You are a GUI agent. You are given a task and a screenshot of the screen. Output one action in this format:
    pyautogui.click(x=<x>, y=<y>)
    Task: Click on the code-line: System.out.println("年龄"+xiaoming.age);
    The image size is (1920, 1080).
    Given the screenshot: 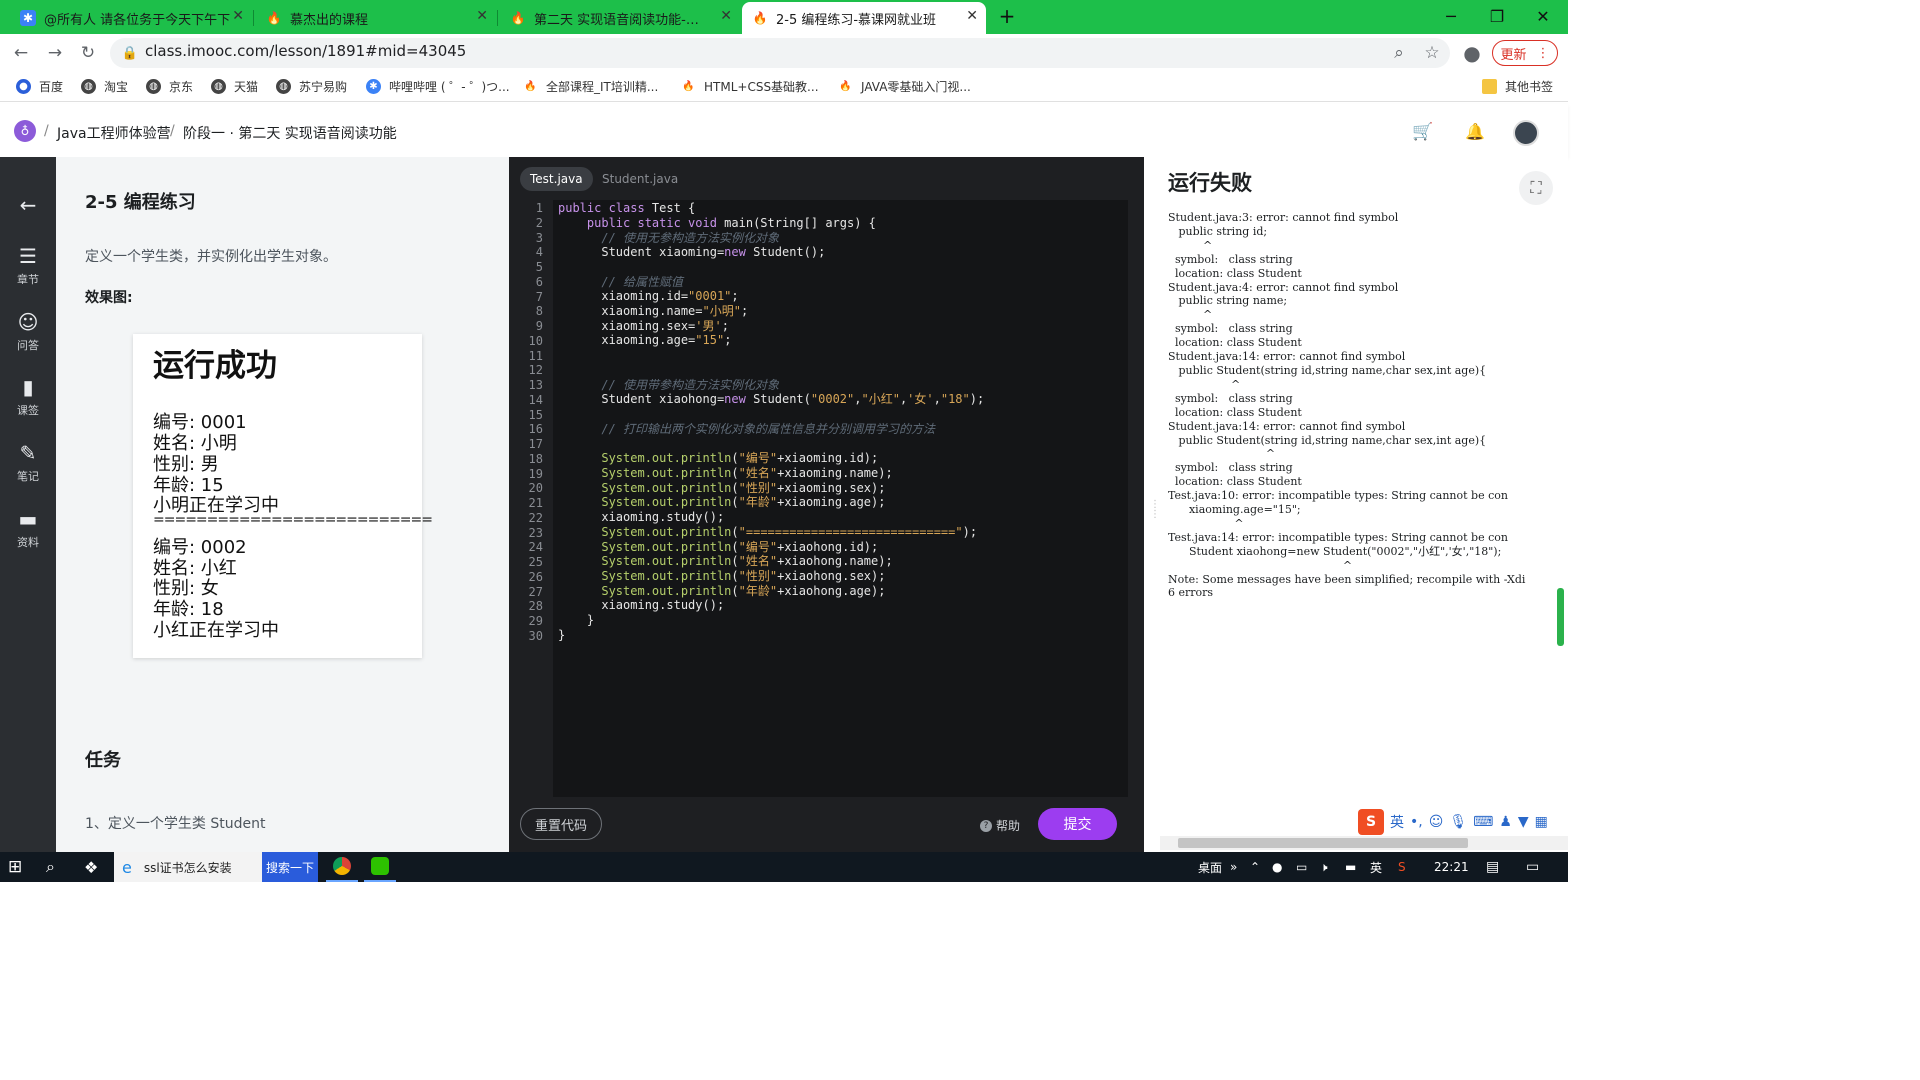 What is the action you would take?
    pyautogui.click(x=721, y=502)
    